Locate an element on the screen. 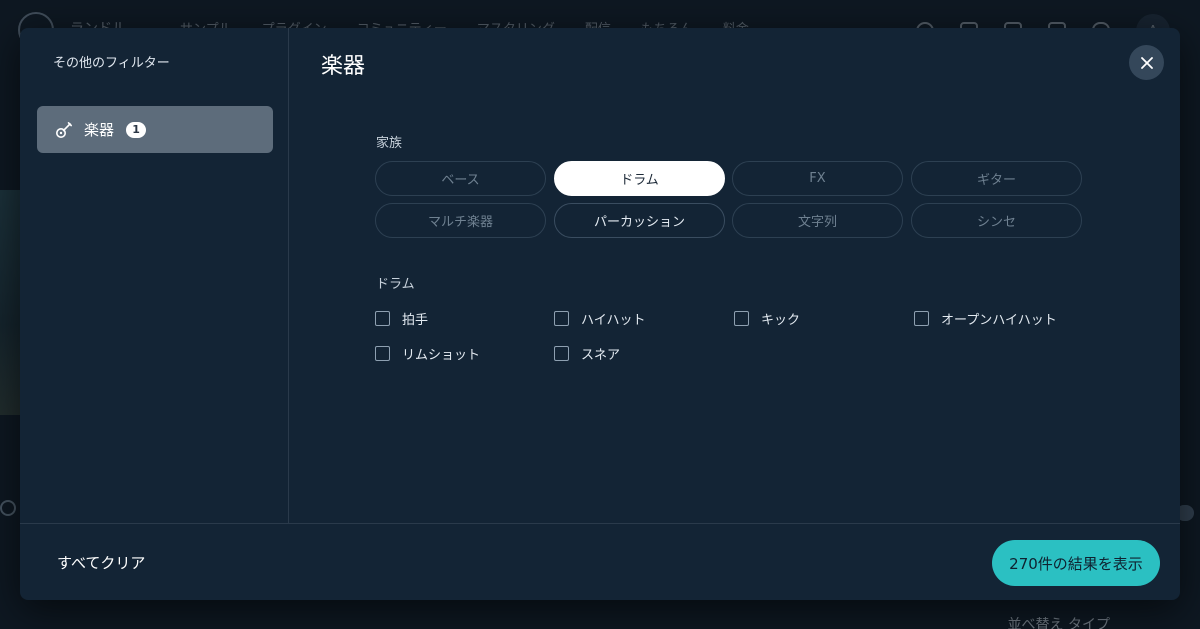  chip-multi-instrument: マルチ楽器 is located at coordinates (460, 220).